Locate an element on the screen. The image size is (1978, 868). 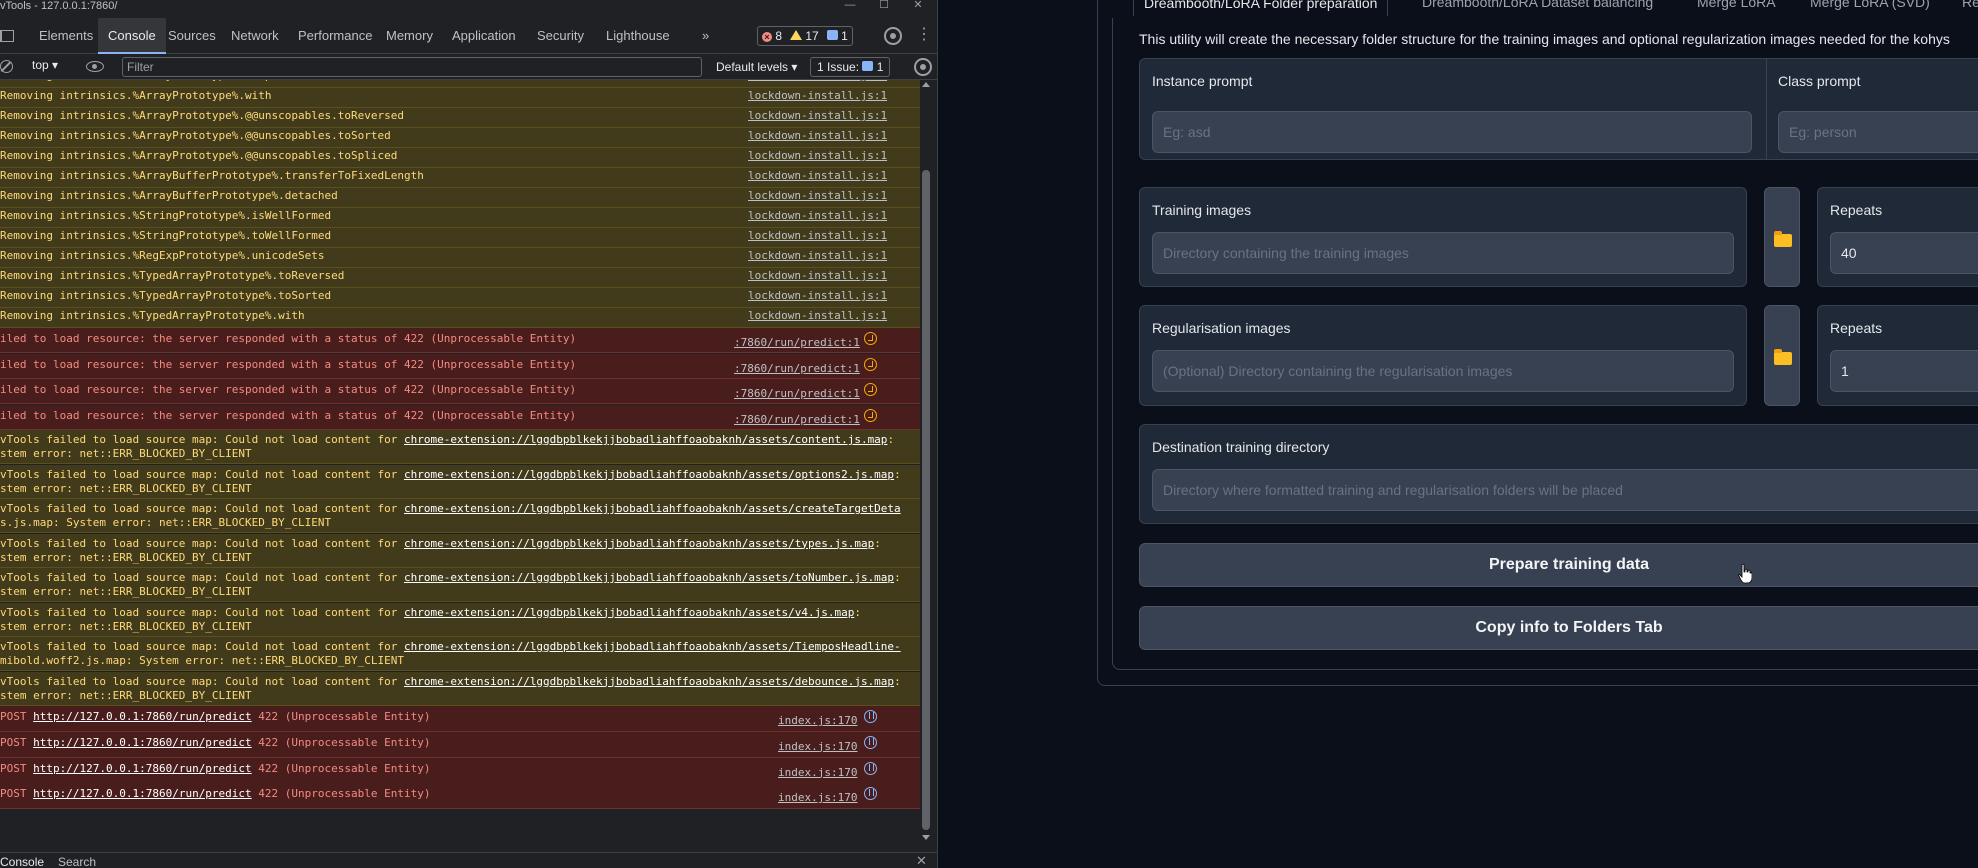
tab-security: Security is located at coordinates (560, 36).